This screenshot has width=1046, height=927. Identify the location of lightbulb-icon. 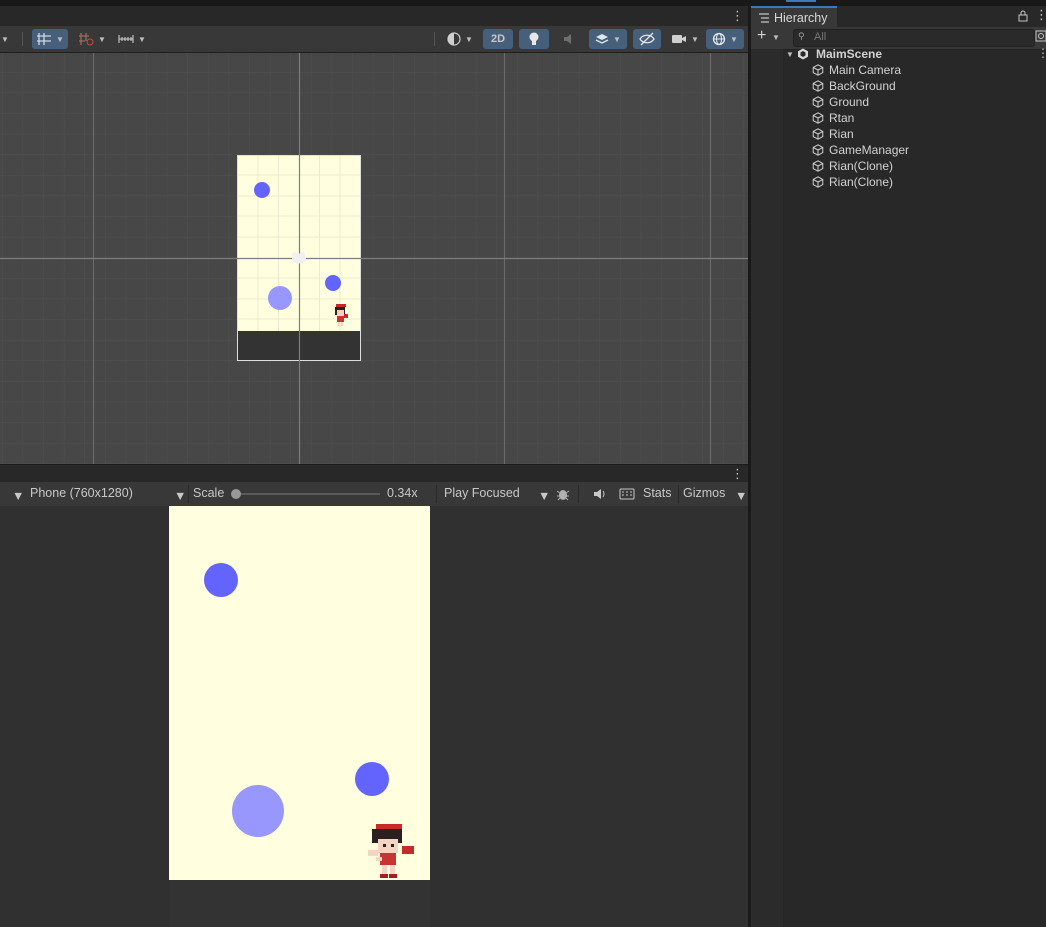
(534, 38).